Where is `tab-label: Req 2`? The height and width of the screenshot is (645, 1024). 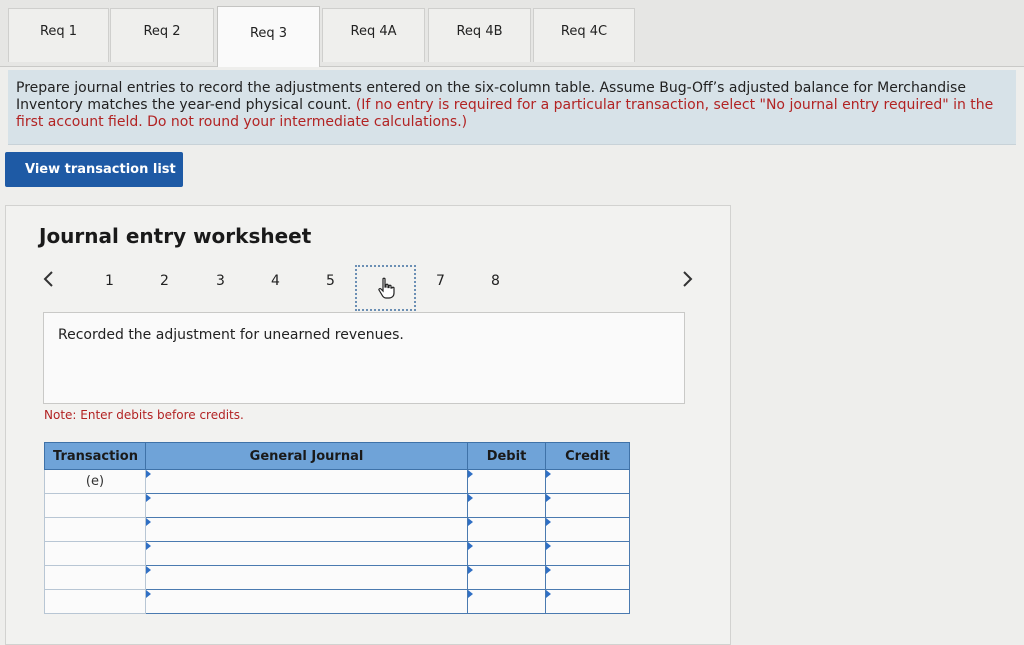 tab-label: Req 2 is located at coordinates (162, 31).